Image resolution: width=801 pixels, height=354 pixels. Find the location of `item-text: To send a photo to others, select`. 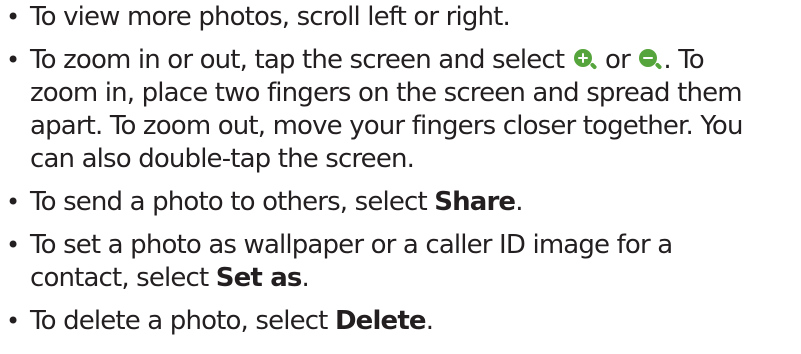

item-text: To send a photo to others, select is located at coordinates (229, 202).